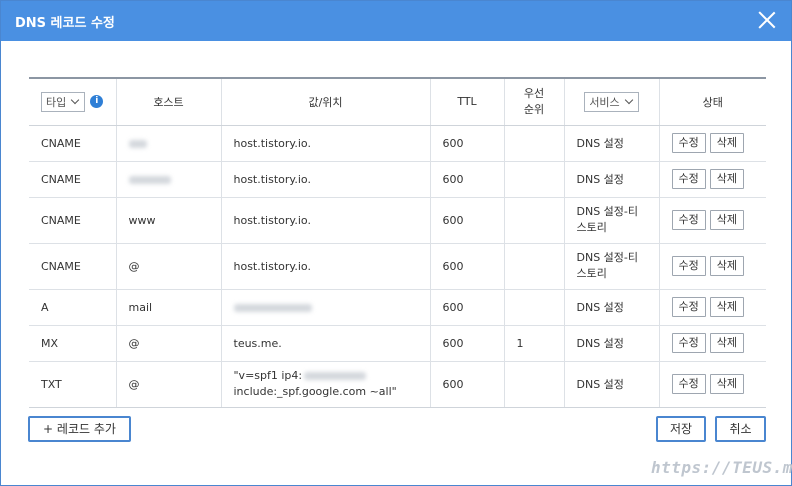 This screenshot has width=792, height=486. I want to click on cell-type: A, so click(72, 307).